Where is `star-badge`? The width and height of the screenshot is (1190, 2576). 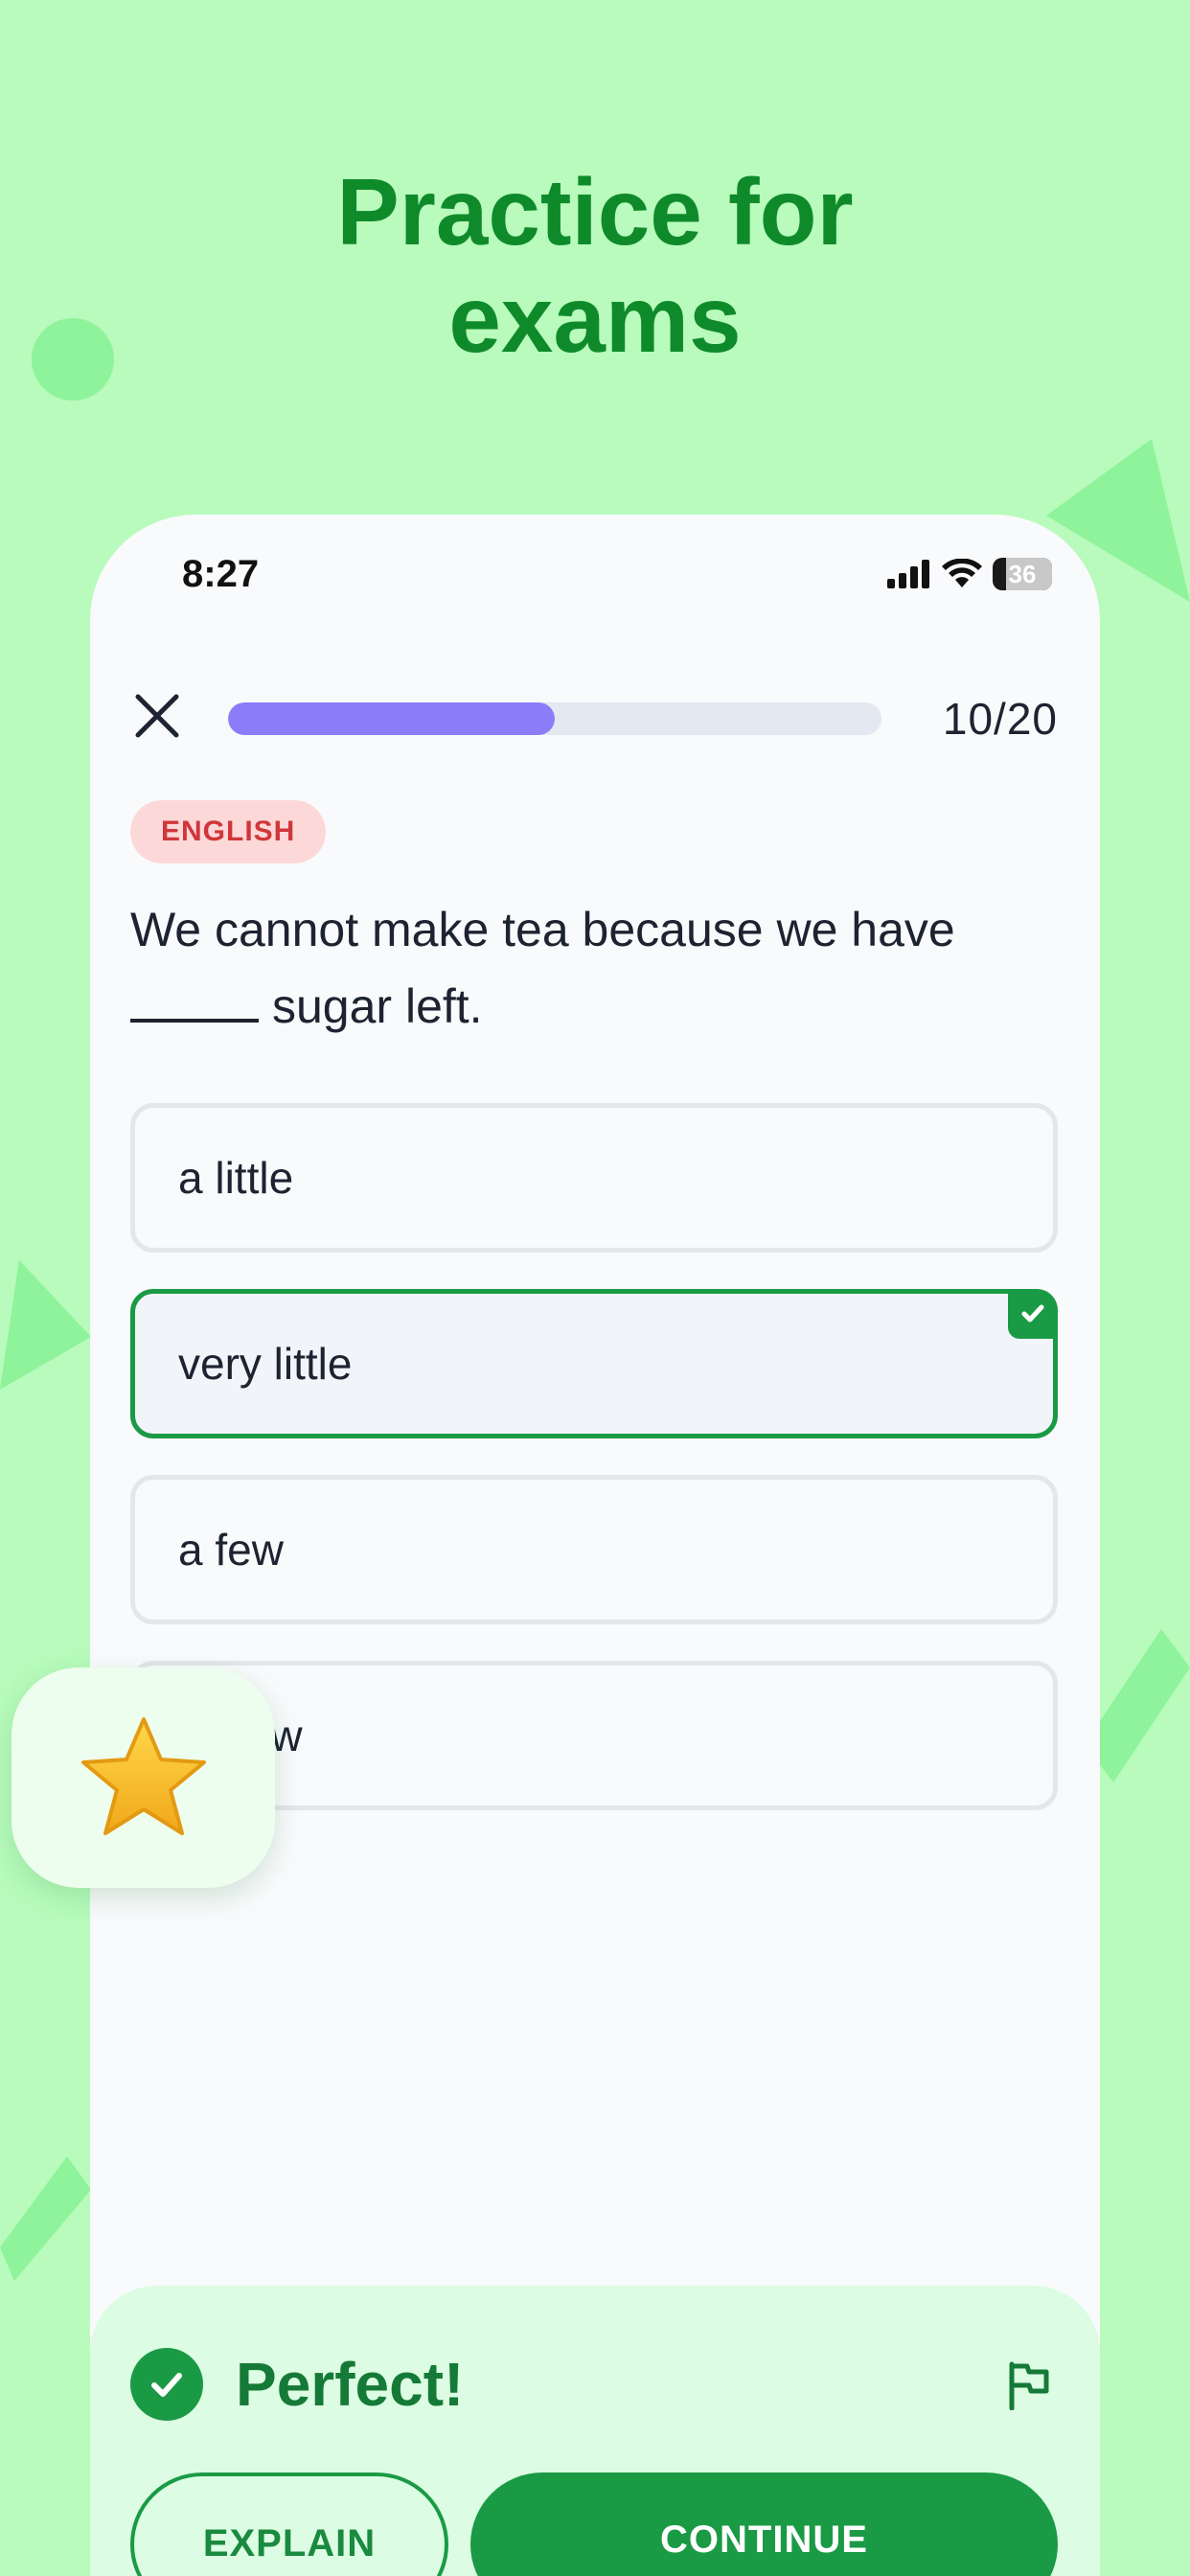 star-badge is located at coordinates (143, 1778).